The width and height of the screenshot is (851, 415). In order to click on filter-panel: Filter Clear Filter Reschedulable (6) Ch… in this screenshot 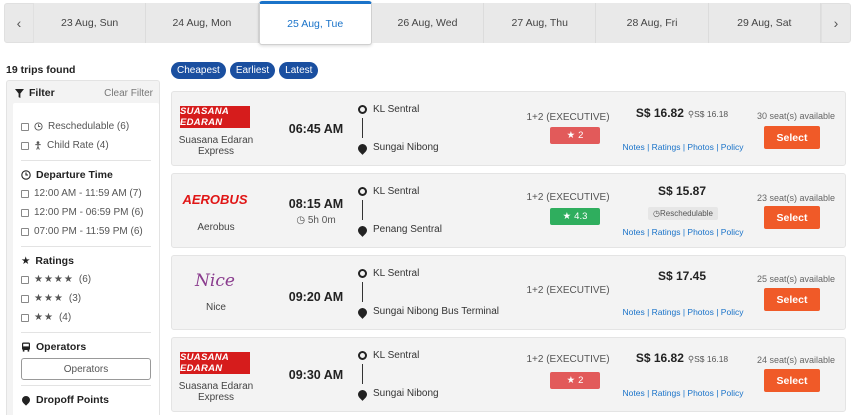, I will do `click(83, 247)`.